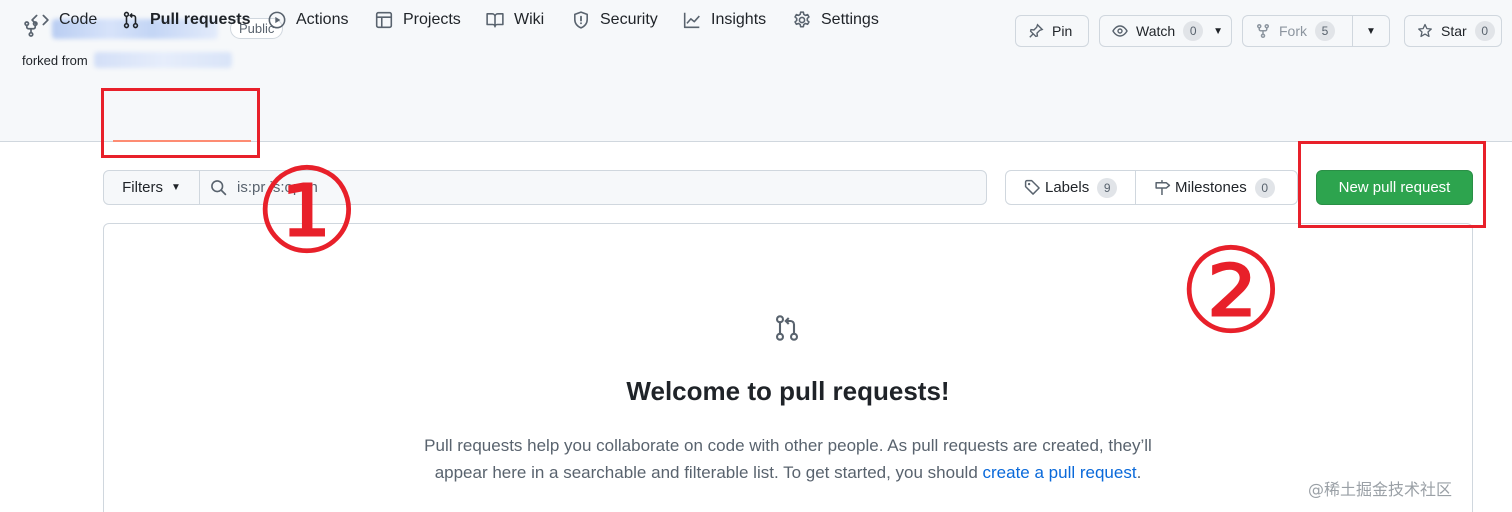  I want to click on tab-wiki-label: Wiki, so click(529, 19).